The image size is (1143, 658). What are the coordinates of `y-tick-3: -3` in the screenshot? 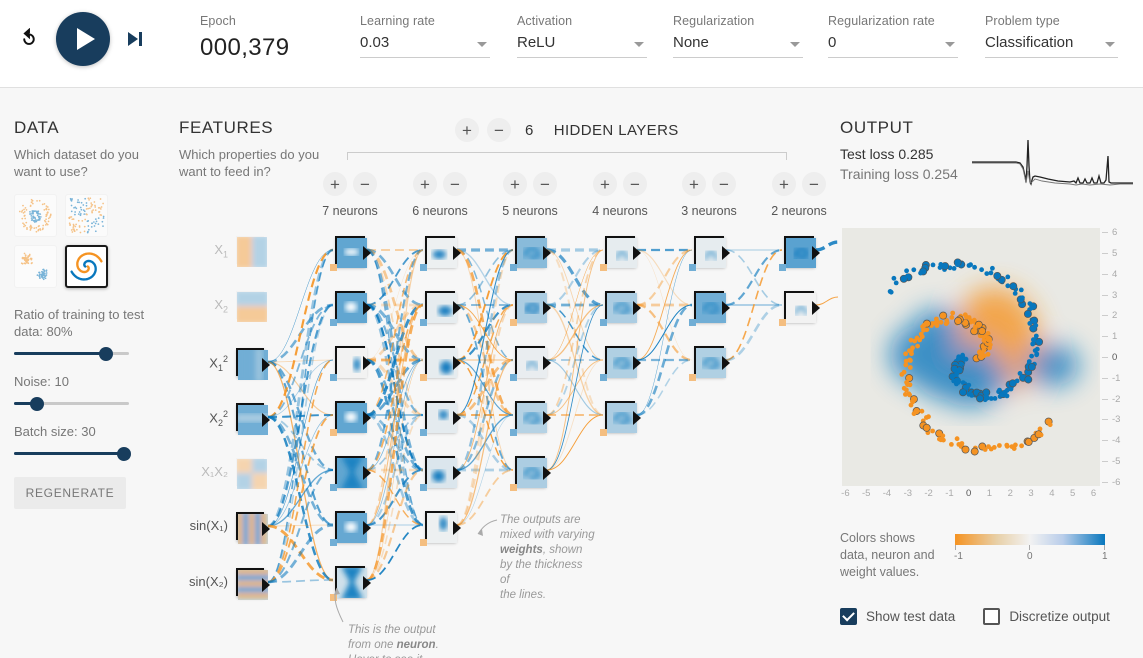 It's located at (1116, 420).